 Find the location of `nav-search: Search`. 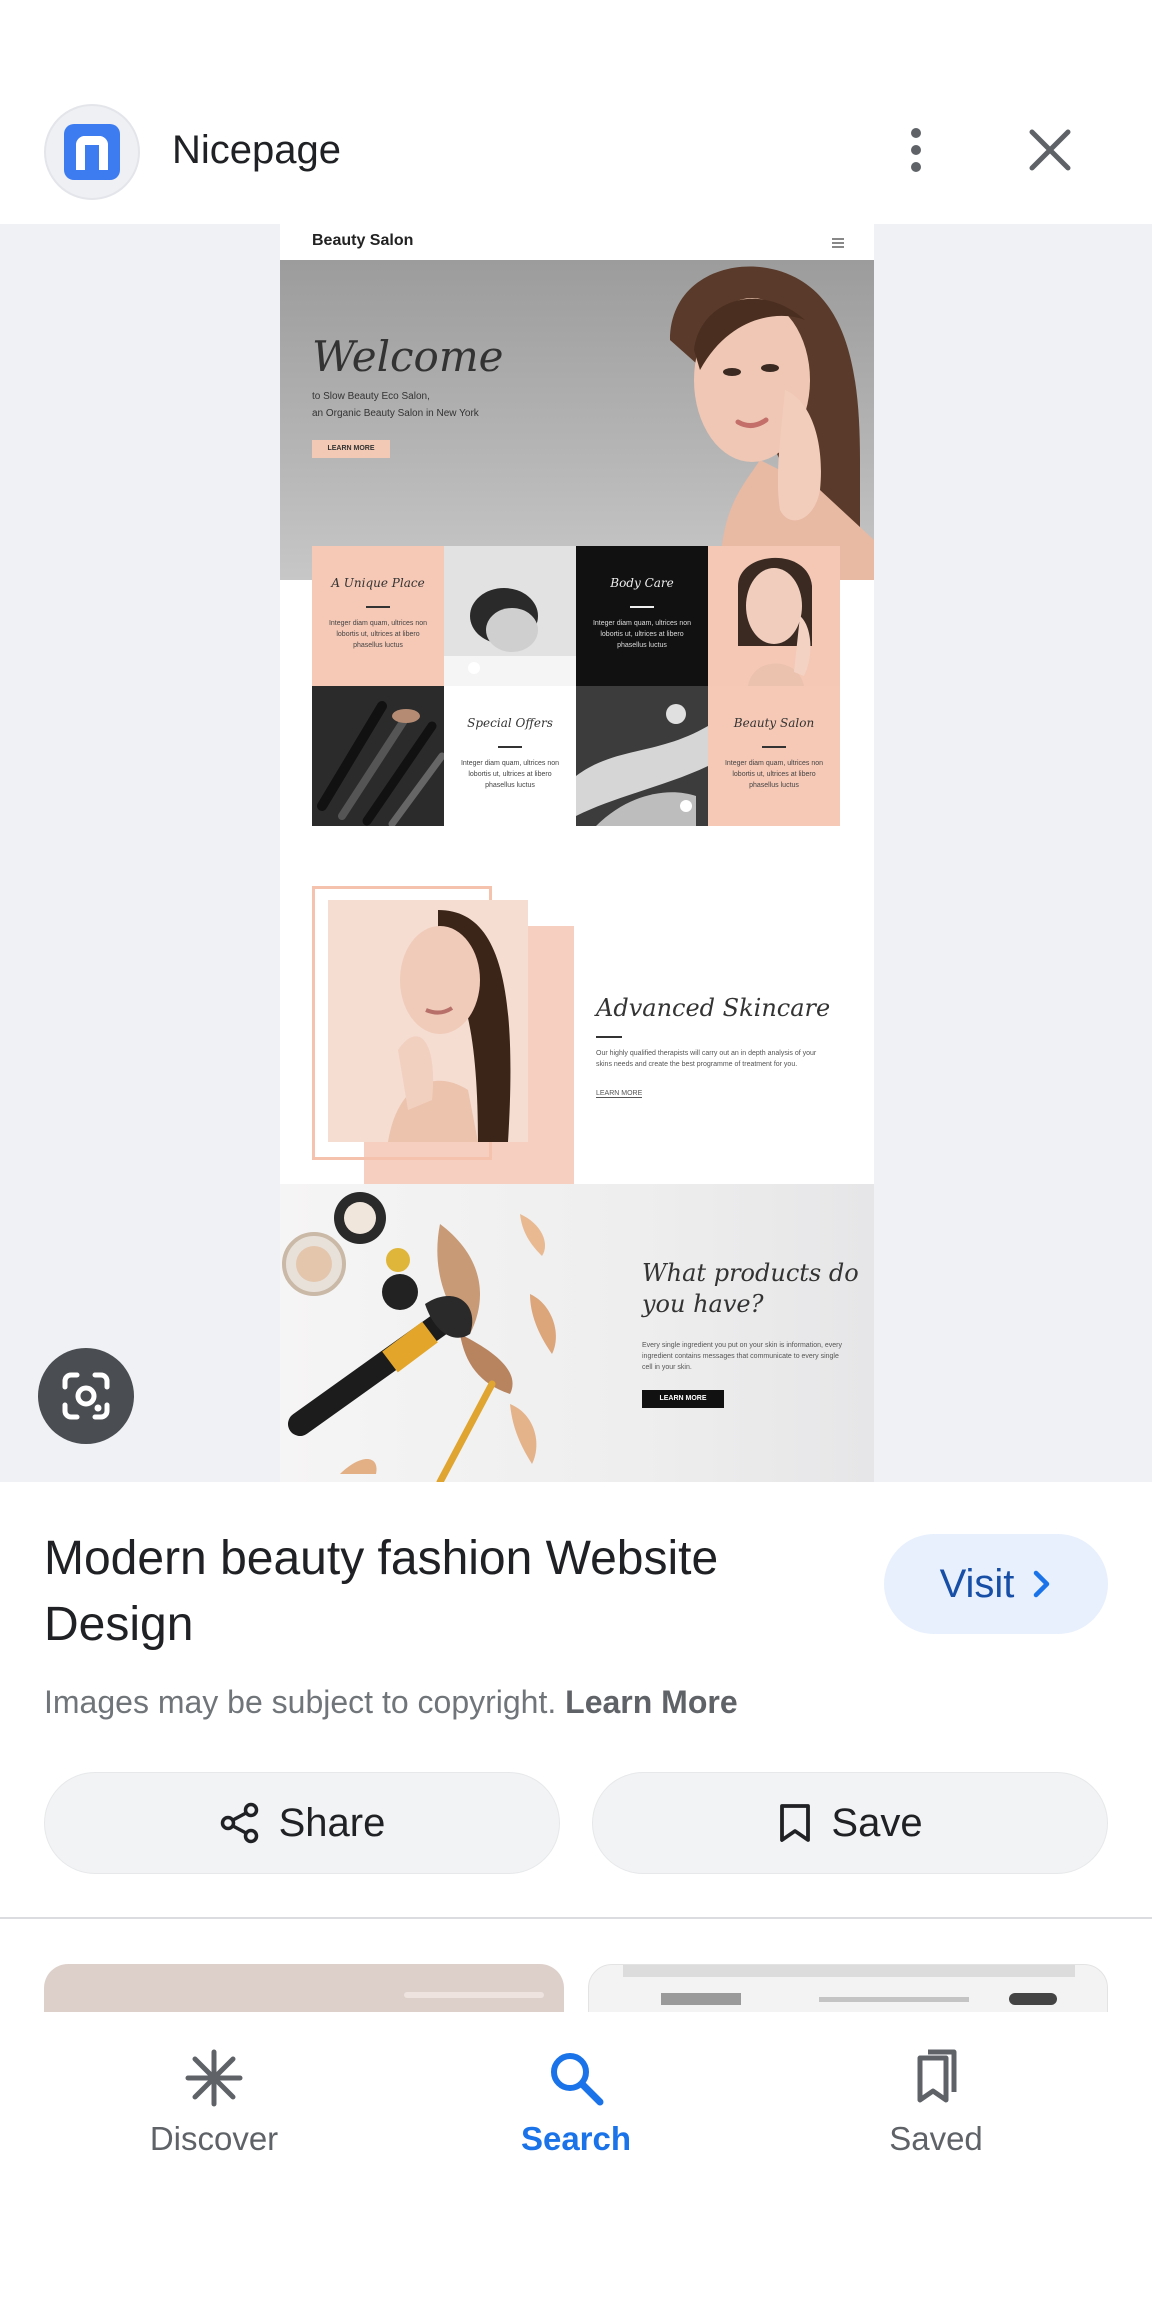

nav-search: Search is located at coordinates (576, 2104).